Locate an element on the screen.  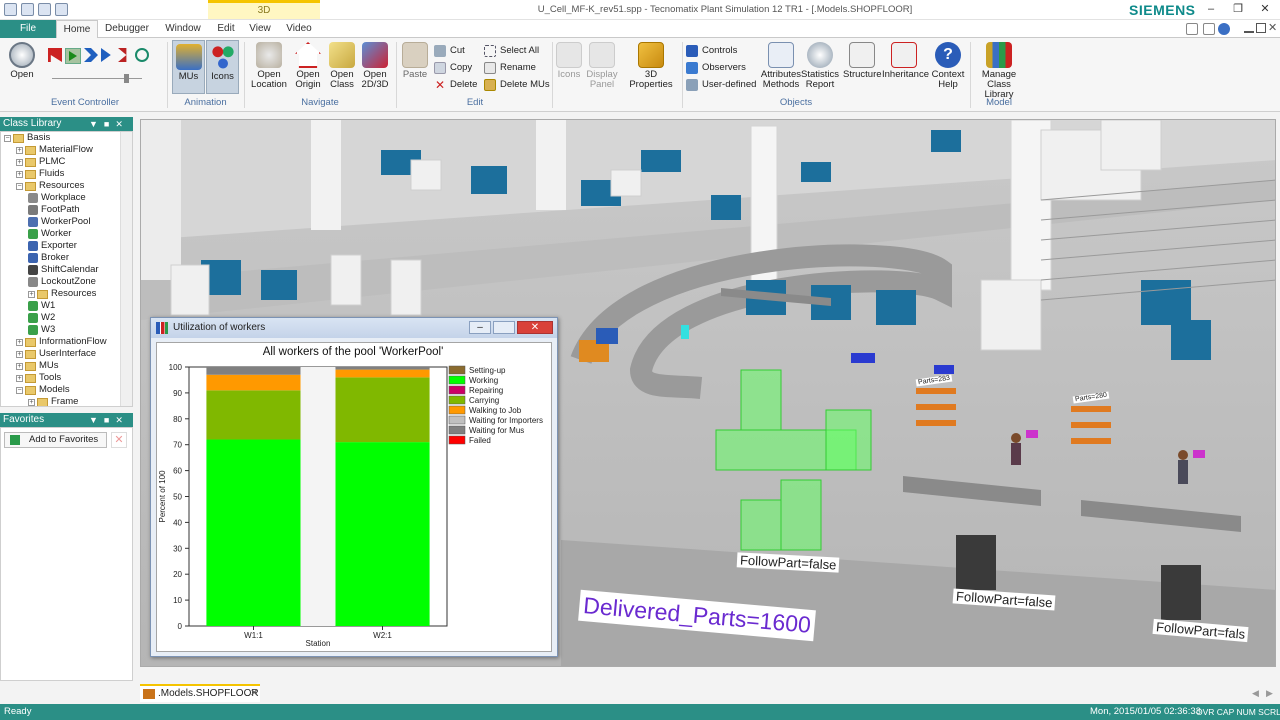
doc-tab-shopfloor: .Models.SHOPFLOOR ✕ is located at coordinates (200, 693).